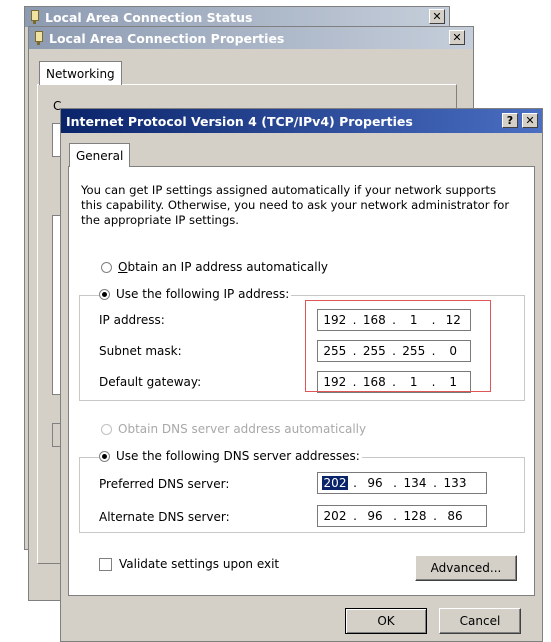  What do you see at coordinates (402, 516) in the screenshot?
I see `alternate-dns-input: 202. 96. 128. 86` at bounding box center [402, 516].